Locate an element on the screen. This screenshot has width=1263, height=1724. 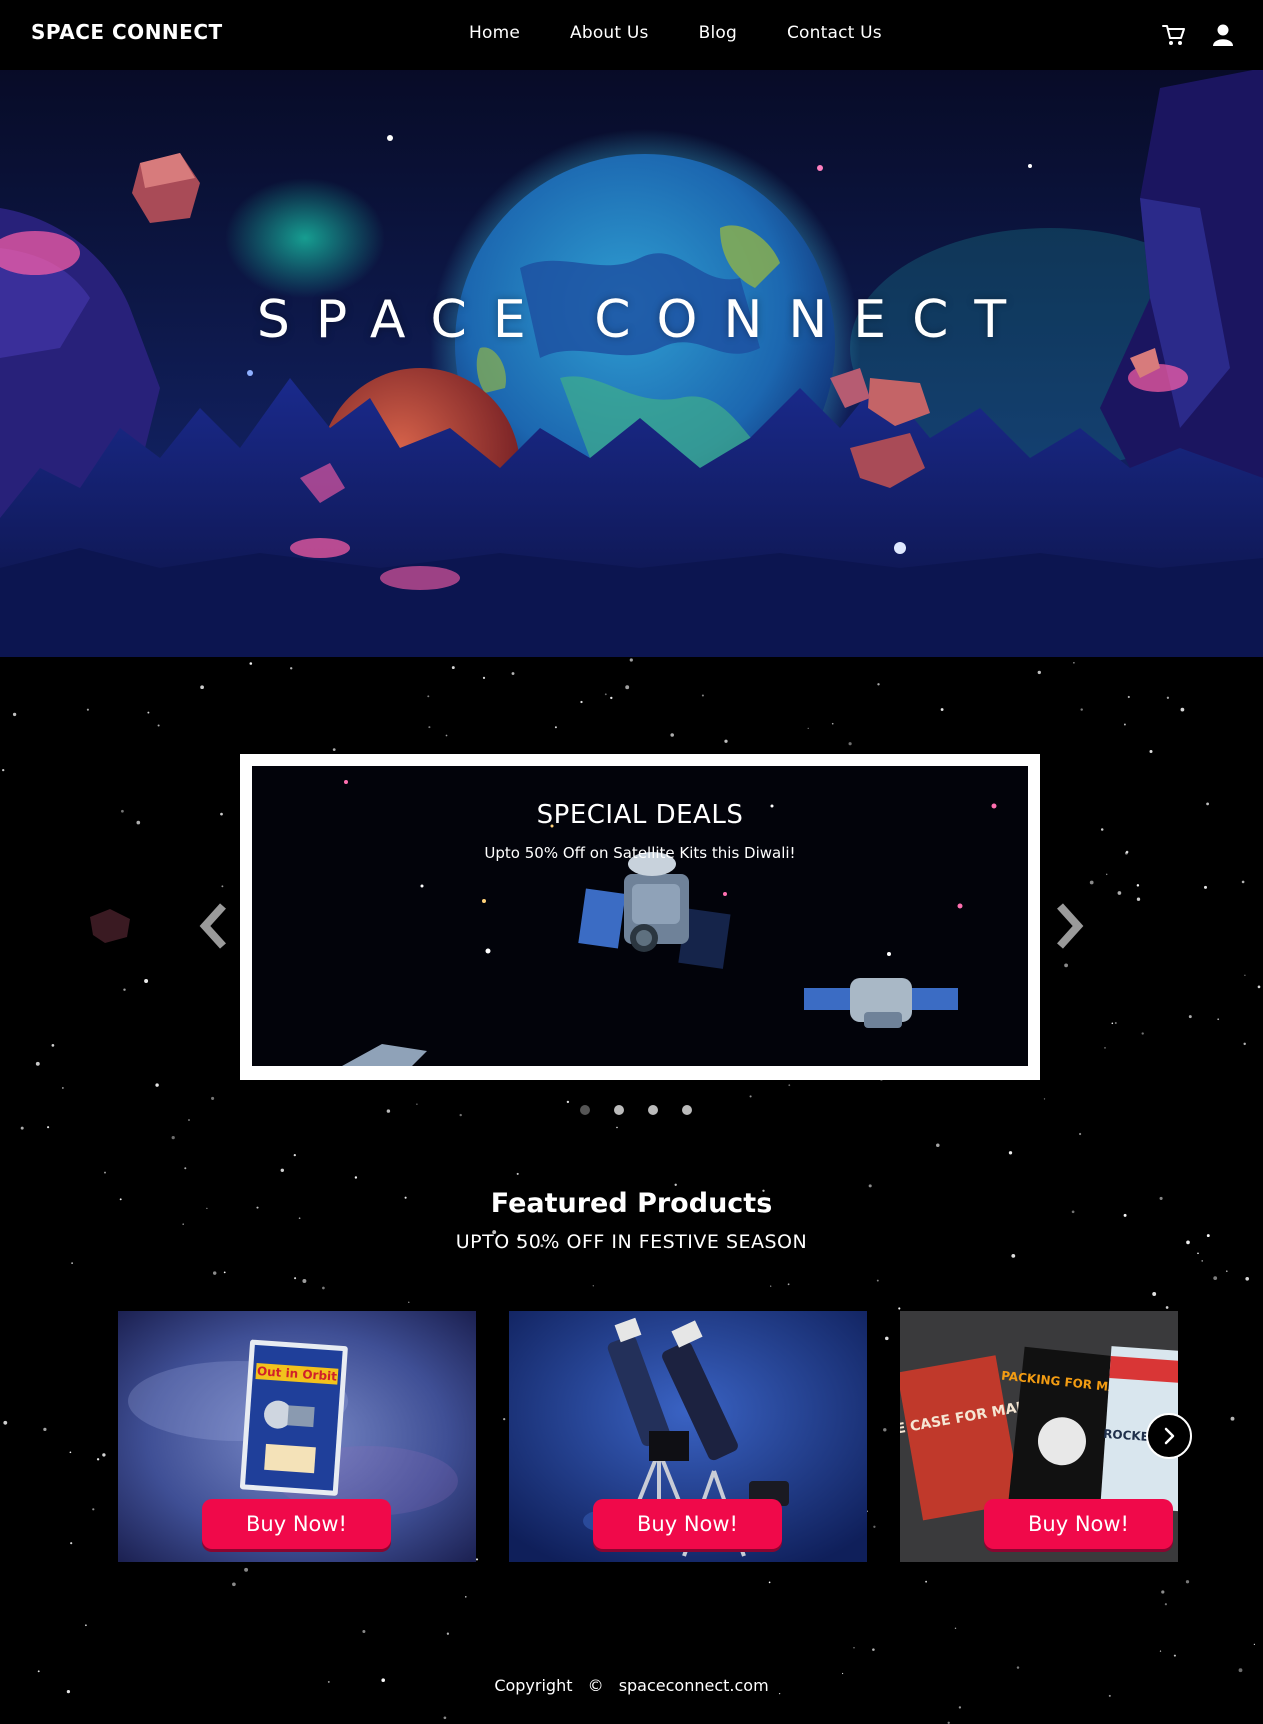
product-card-telescopes: Buy Now! is located at coordinates (688, 1436).